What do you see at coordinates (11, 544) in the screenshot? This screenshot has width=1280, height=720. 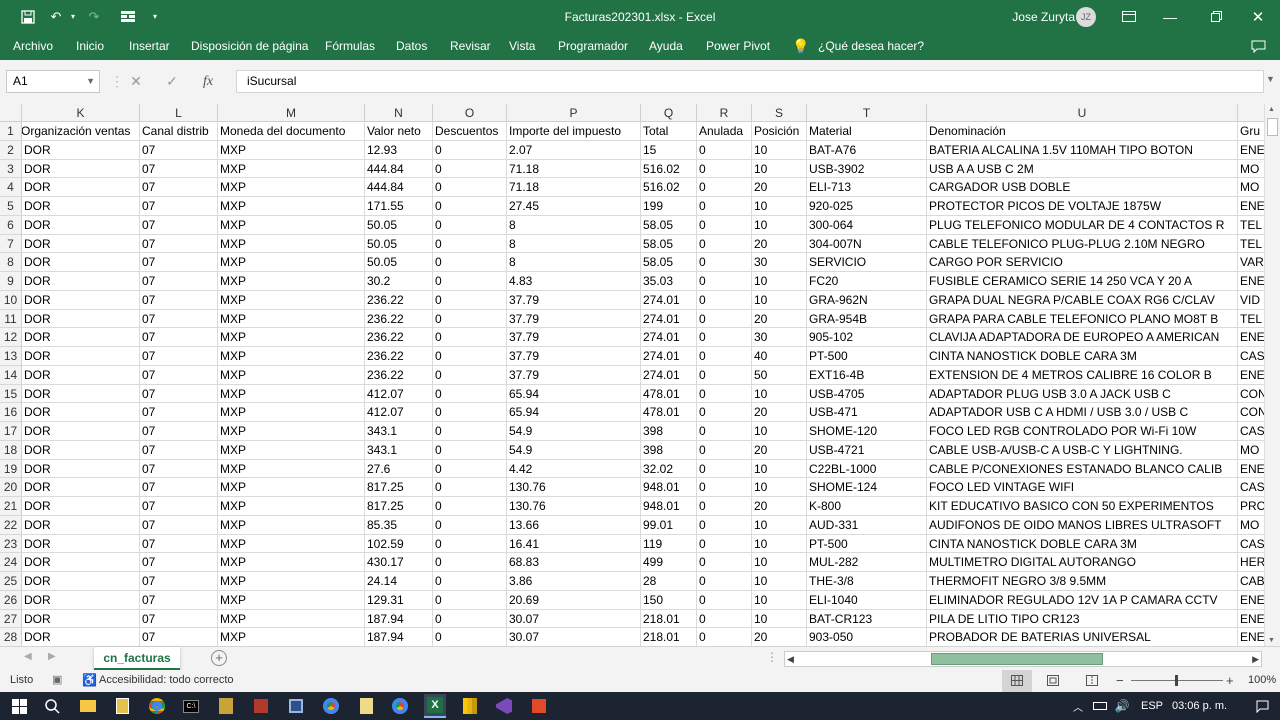 I see `row-header: 23` at bounding box center [11, 544].